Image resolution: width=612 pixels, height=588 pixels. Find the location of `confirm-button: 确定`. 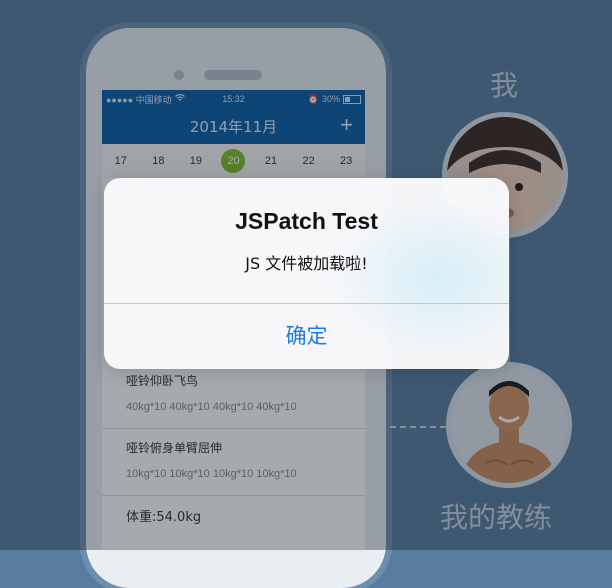

confirm-button: 确定 is located at coordinates (306, 336).